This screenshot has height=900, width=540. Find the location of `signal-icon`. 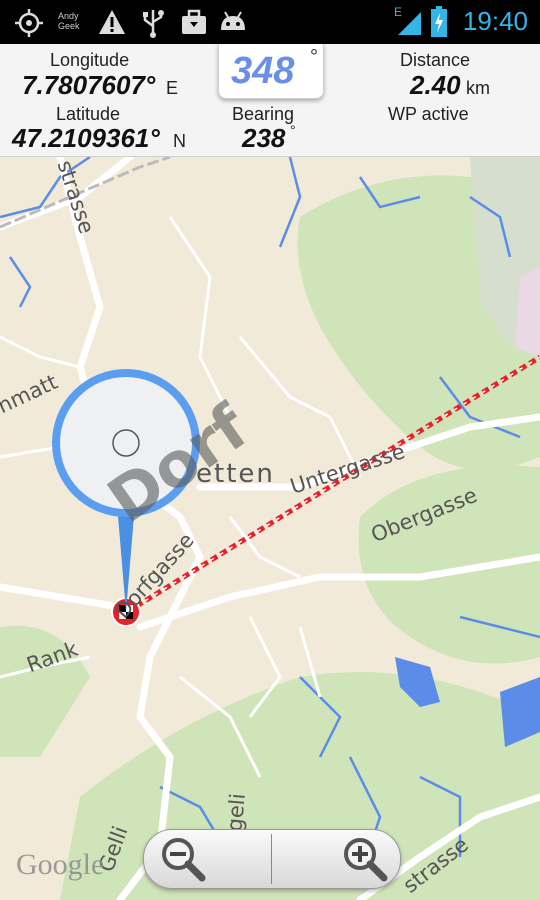

signal-icon is located at coordinates (409, 23).